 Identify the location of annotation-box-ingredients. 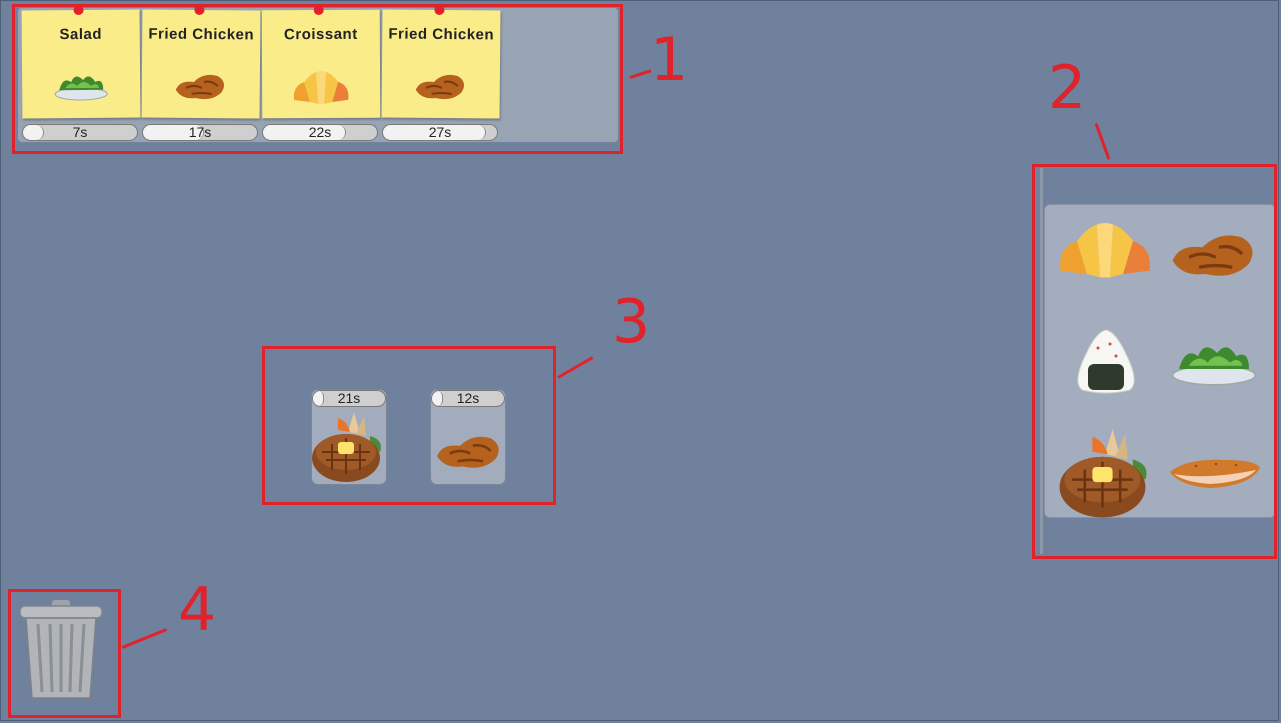
(1154, 361).